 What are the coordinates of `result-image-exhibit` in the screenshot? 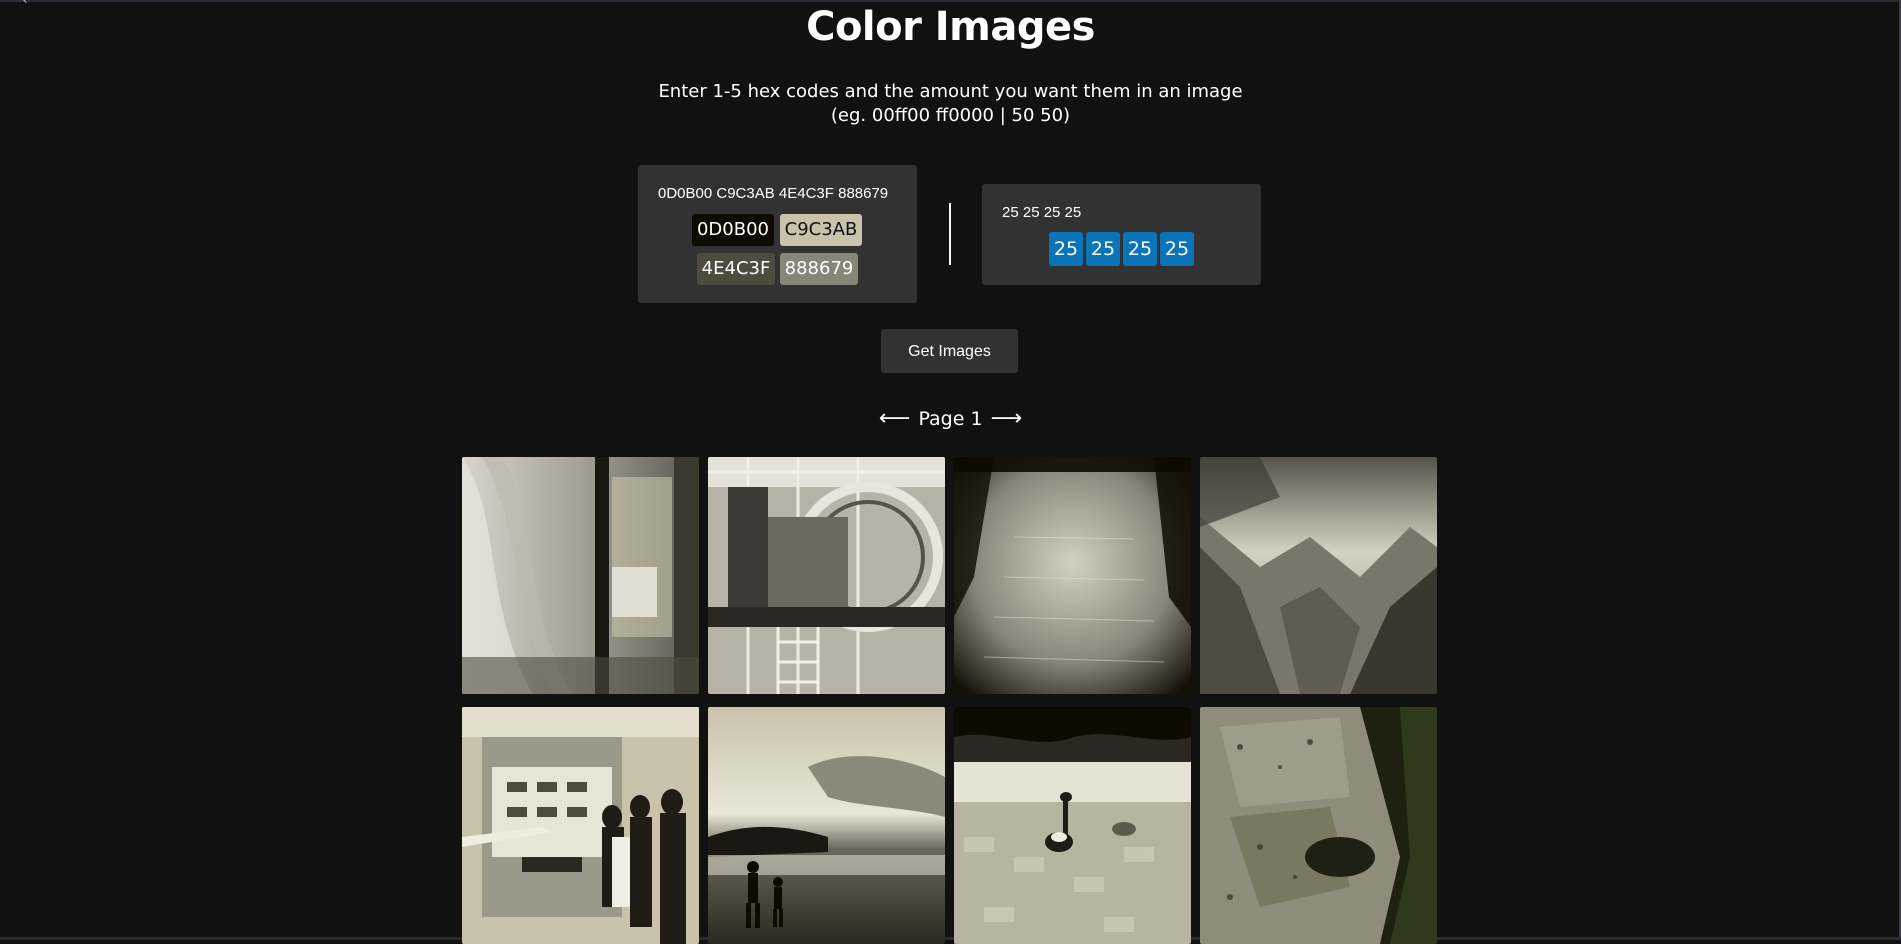 It's located at (580, 825).